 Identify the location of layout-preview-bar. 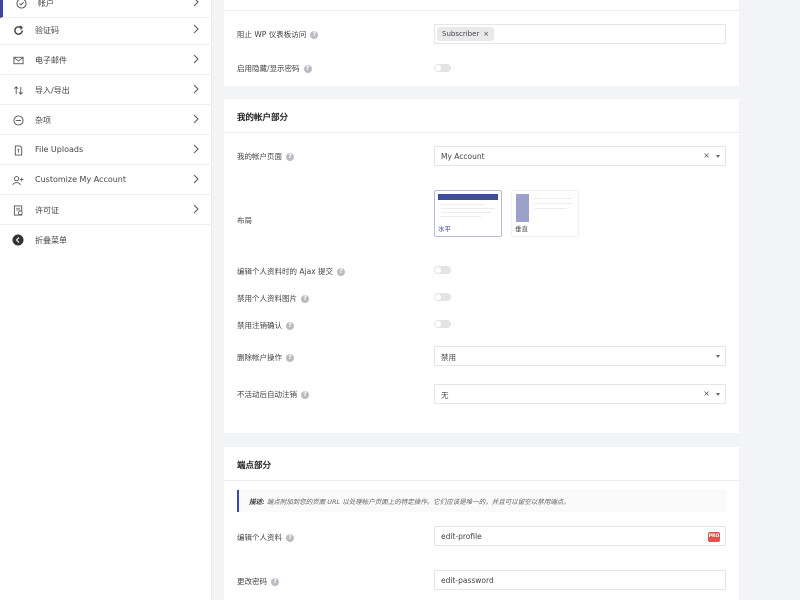
(468, 197).